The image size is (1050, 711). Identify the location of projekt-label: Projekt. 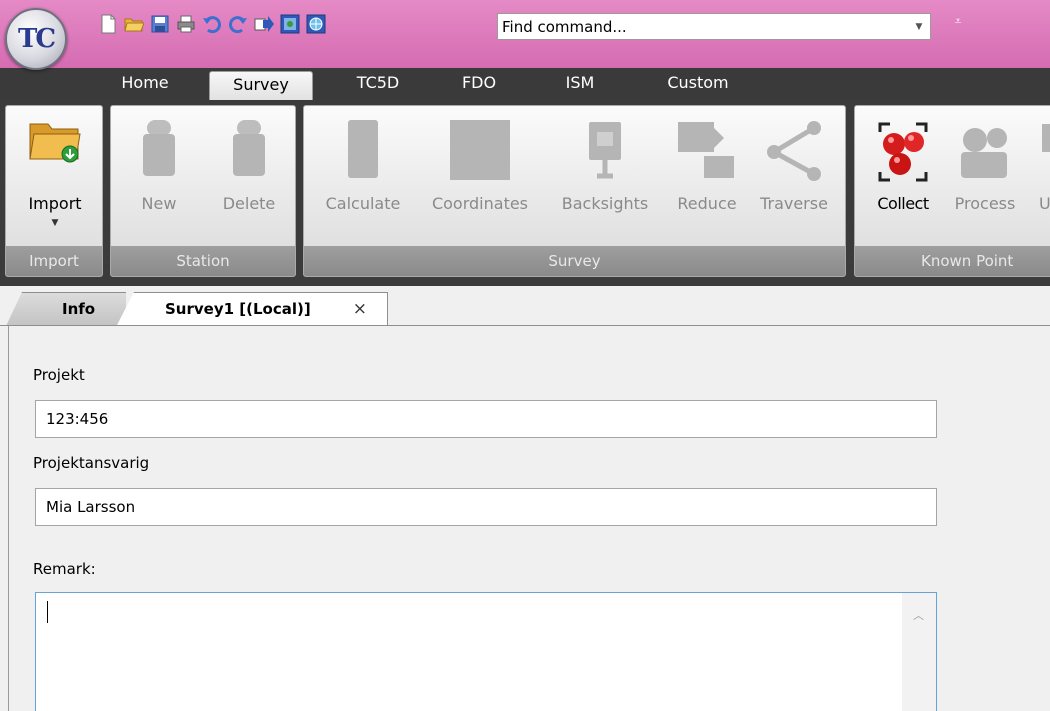
(59, 375).